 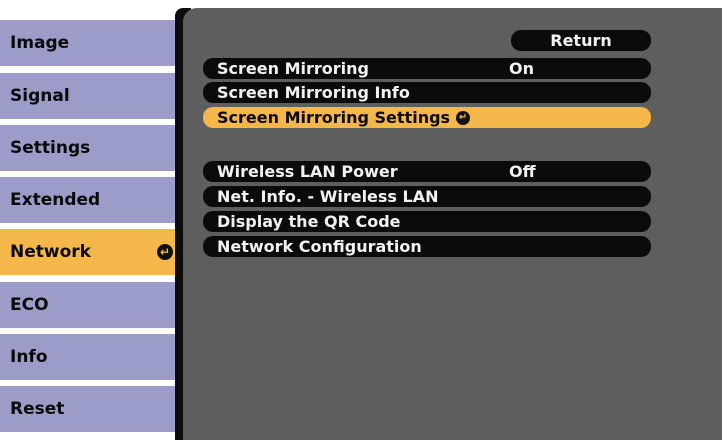 What do you see at coordinates (55, 200) in the screenshot?
I see `tab-label: Extended` at bounding box center [55, 200].